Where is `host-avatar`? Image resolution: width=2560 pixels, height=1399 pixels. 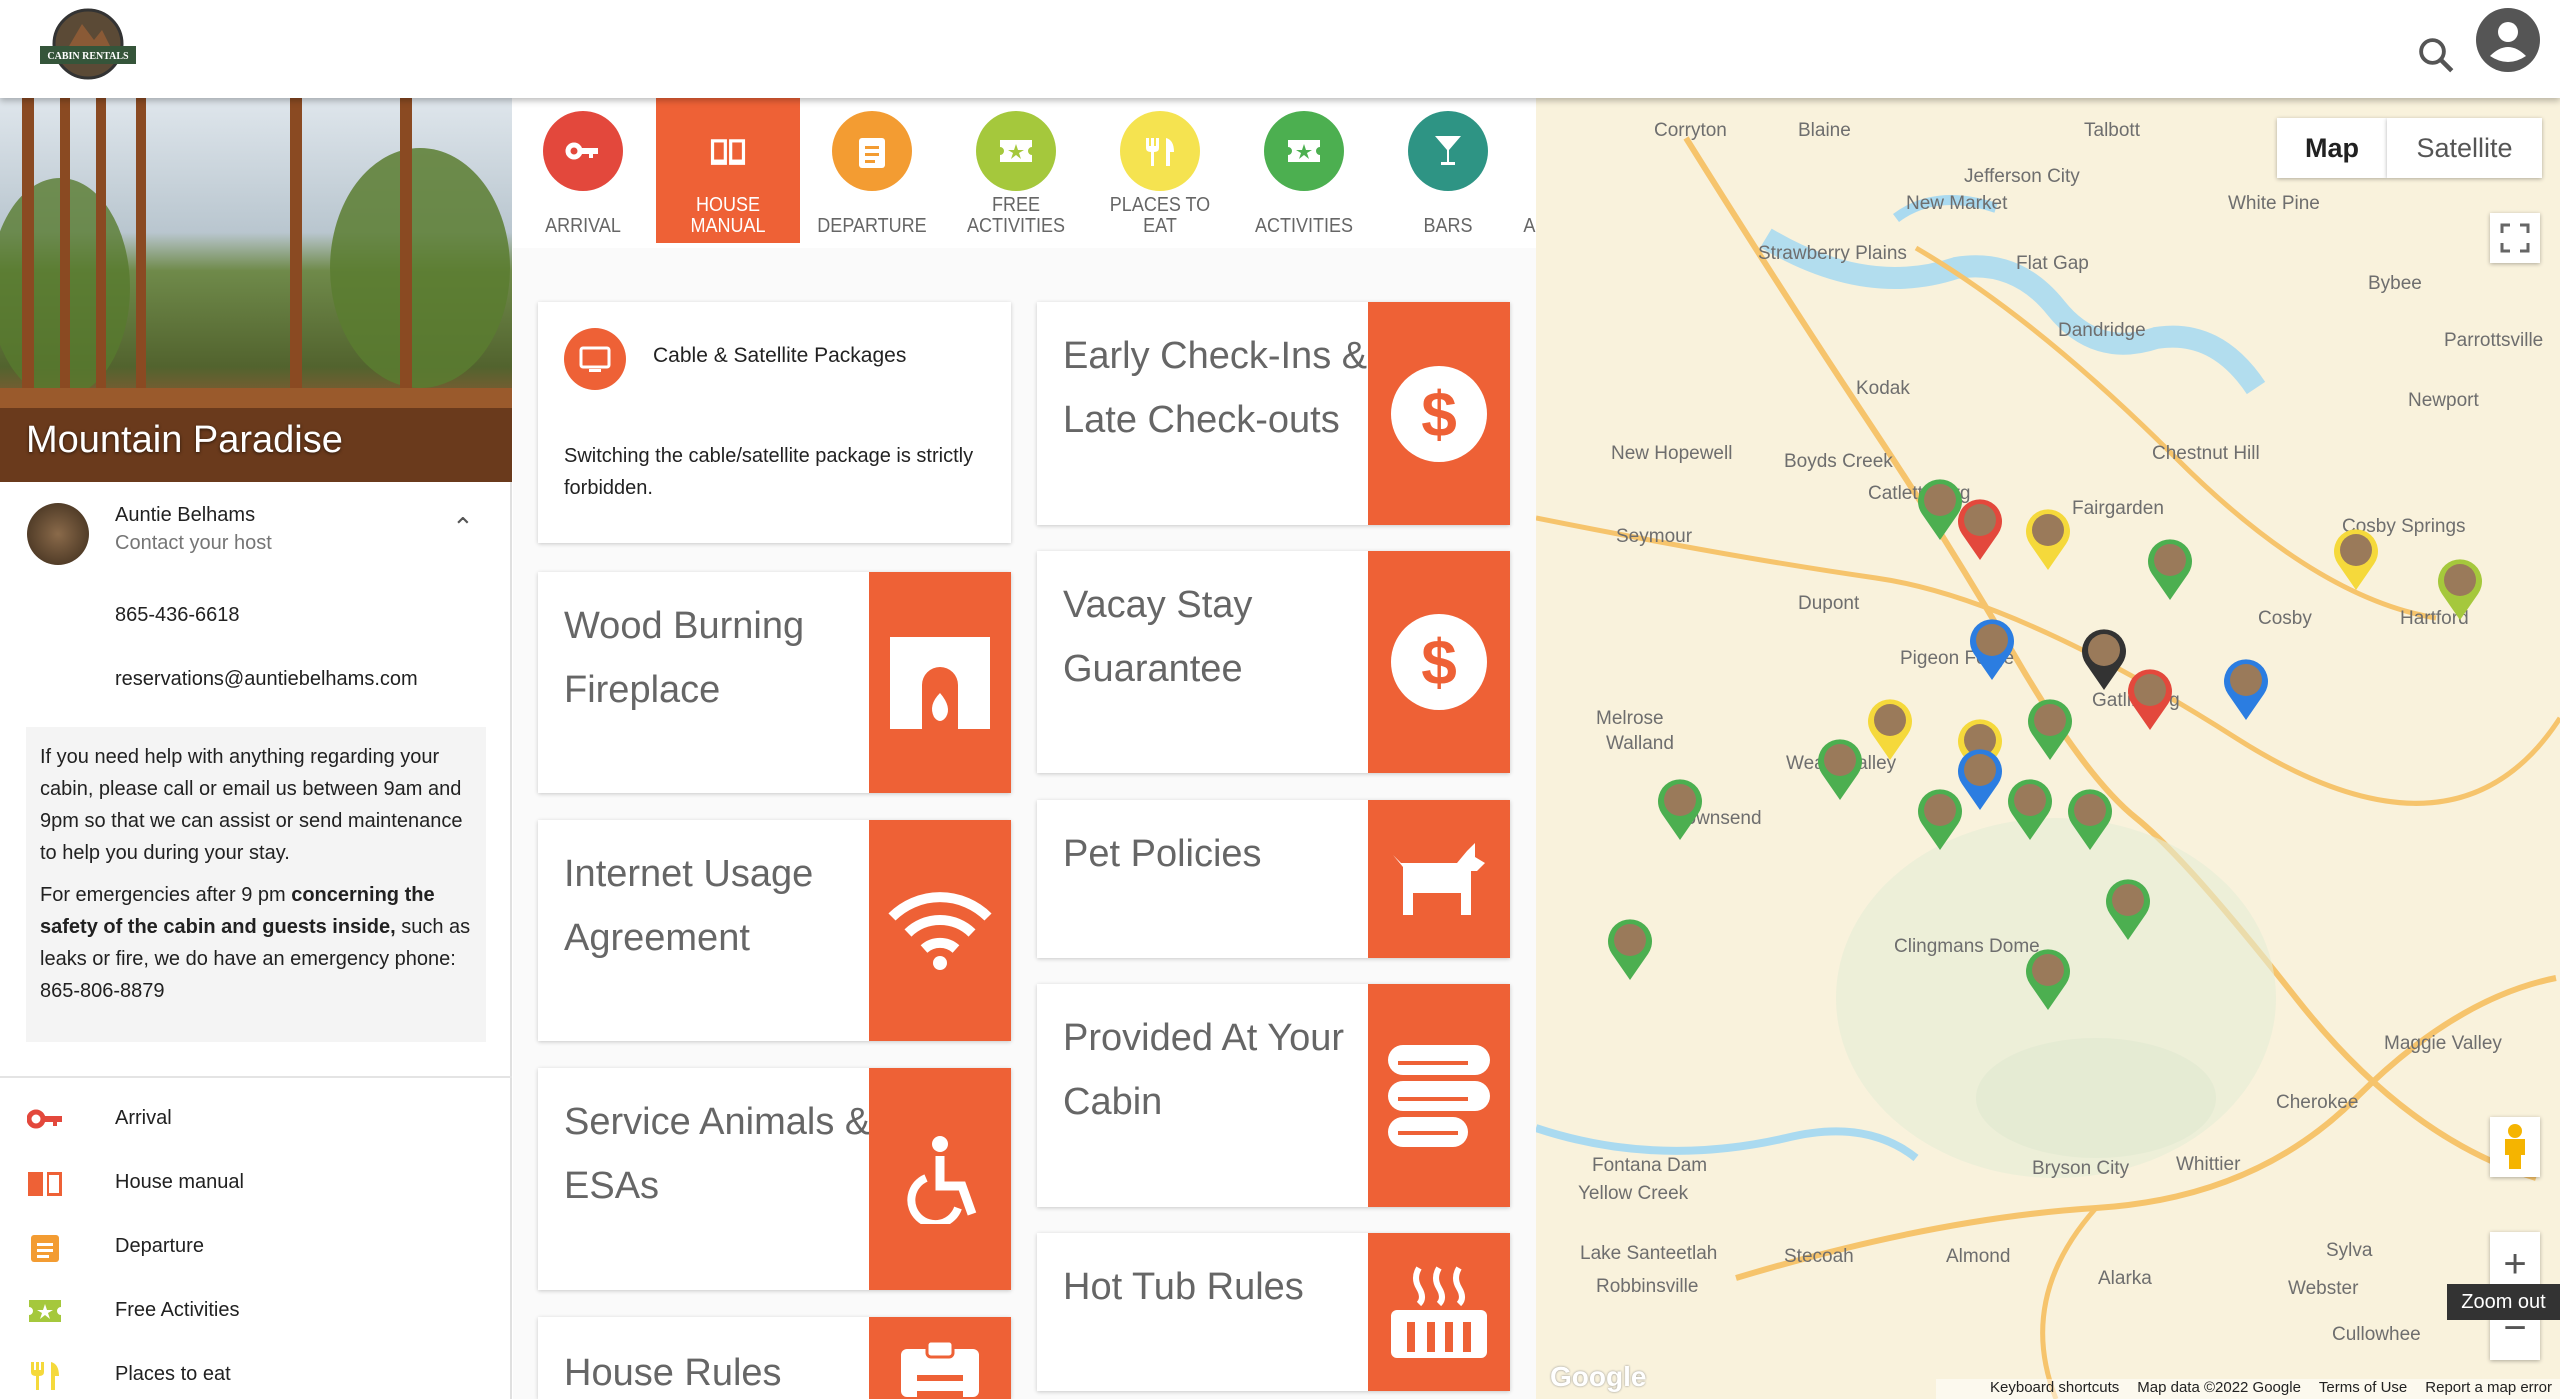
host-avatar is located at coordinates (58, 534).